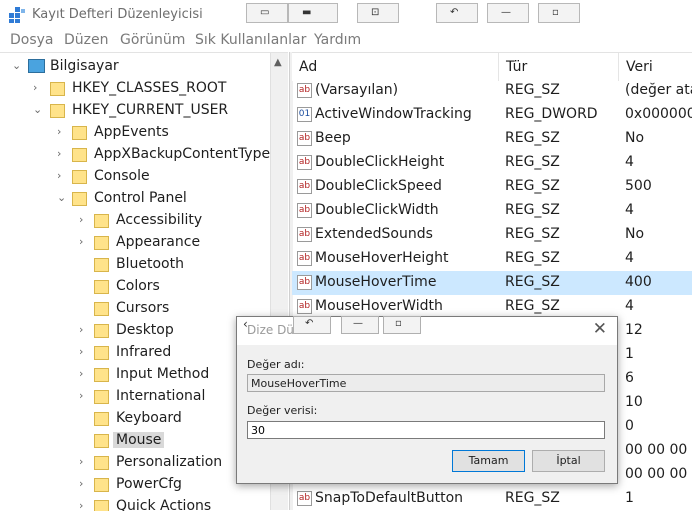 This screenshot has height=511, width=692. Describe the element at coordinates (139, 440) in the screenshot. I see `tree-item-label: Mouse` at that location.